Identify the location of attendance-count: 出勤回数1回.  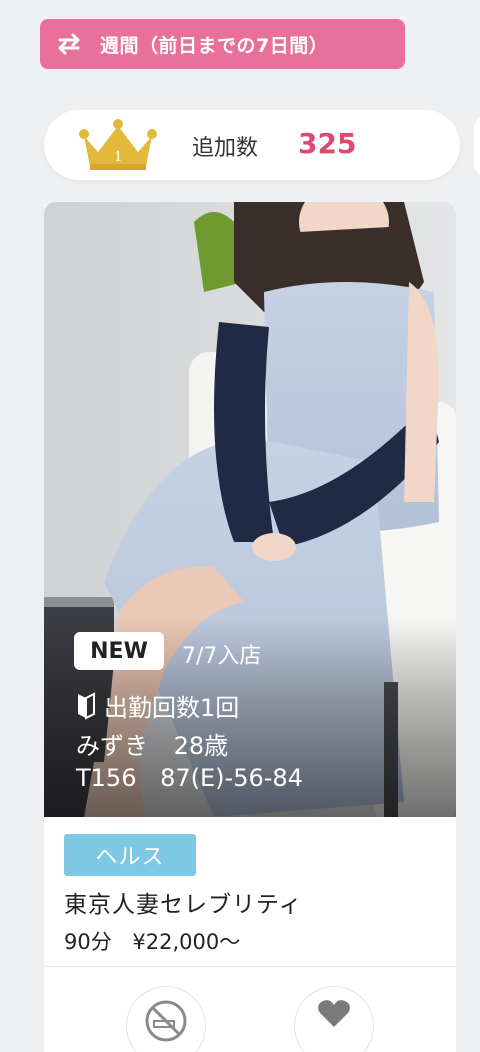
(172, 708).